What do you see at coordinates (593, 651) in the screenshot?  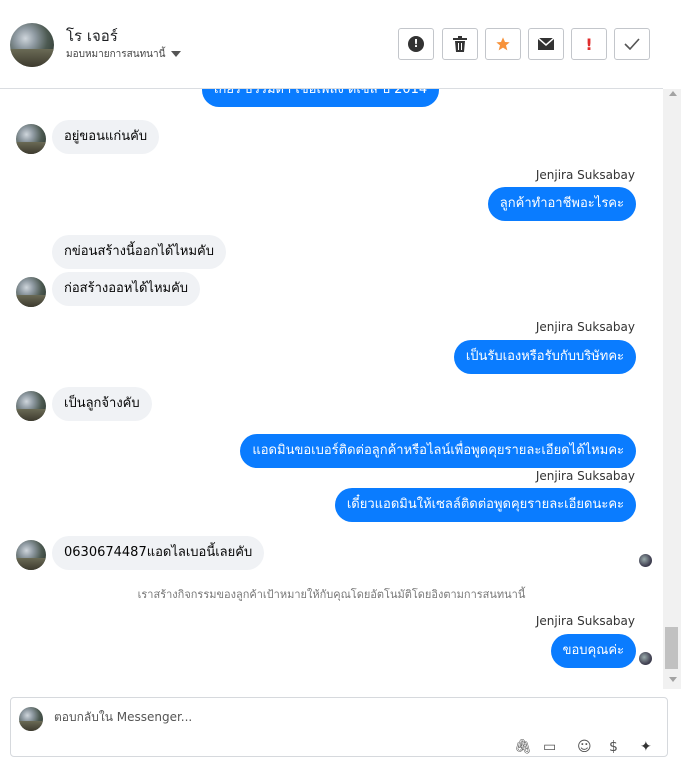 I see `message-bubble-outgoing: ขอบคุณค่ะ` at bounding box center [593, 651].